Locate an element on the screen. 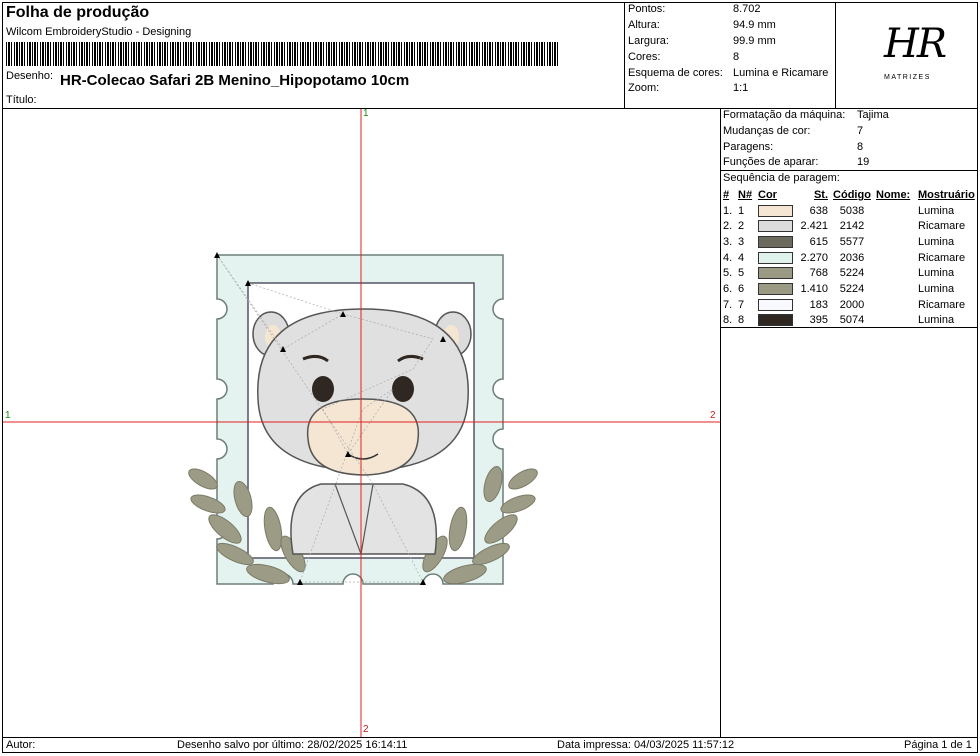 The width and height of the screenshot is (980, 756). stat-value: 8.702 is located at coordinates (747, 9).